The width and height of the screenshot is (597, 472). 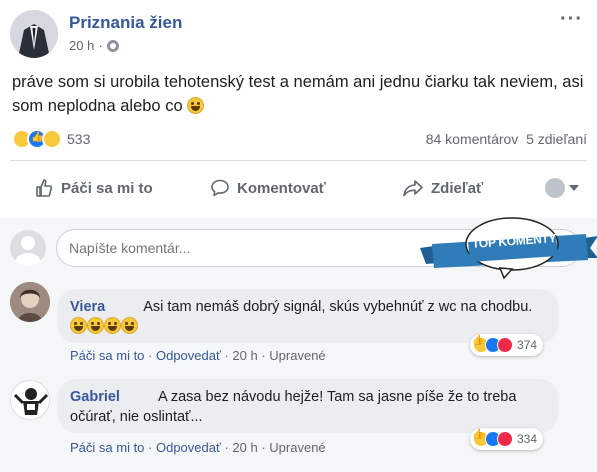 What do you see at coordinates (81, 45) in the screenshot?
I see `post-time: 20 h` at bounding box center [81, 45].